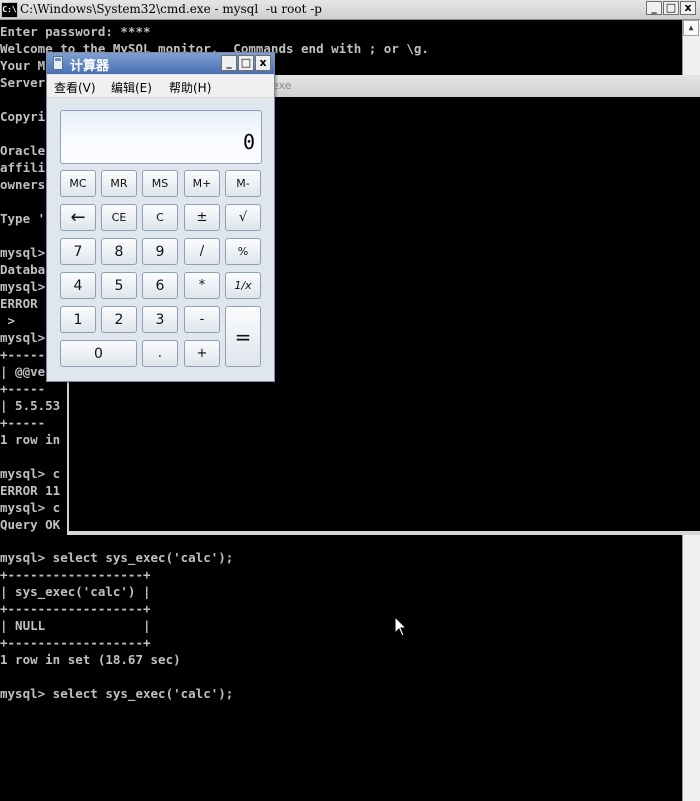 The image size is (700, 801). Describe the element at coordinates (202, 285) in the screenshot. I see `multiply-button: *` at that location.